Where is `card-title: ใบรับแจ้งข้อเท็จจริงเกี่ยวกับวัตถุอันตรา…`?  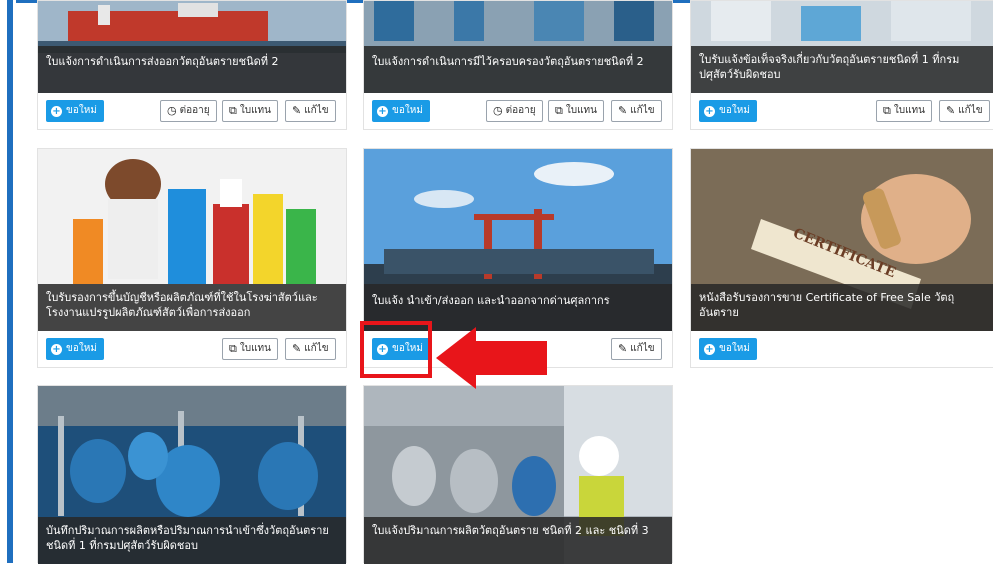 card-title: ใบรับแจ้งข้อเท็จจริงเกี่ยวกับวัตถุอันตรา… is located at coordinates (842, 69).